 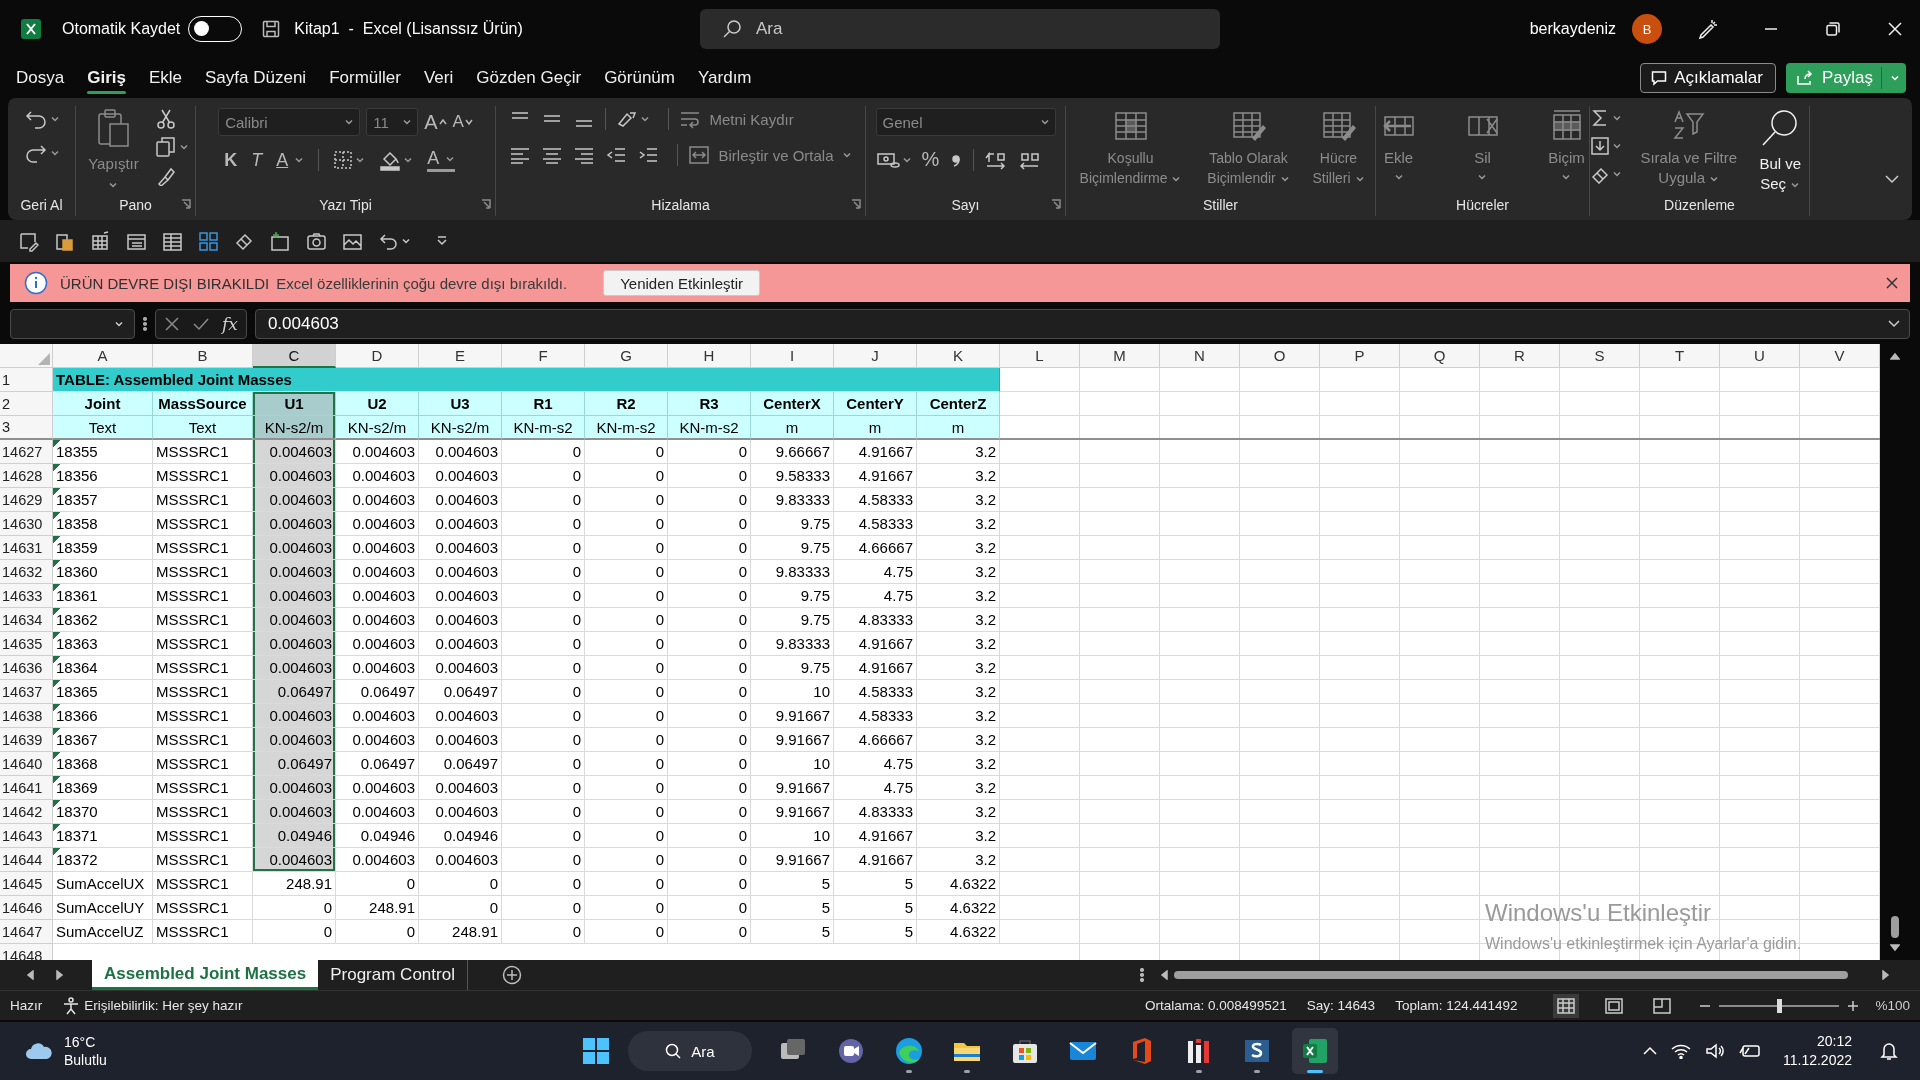 I want to click on underline-button: A, so click(x=290, y=160).